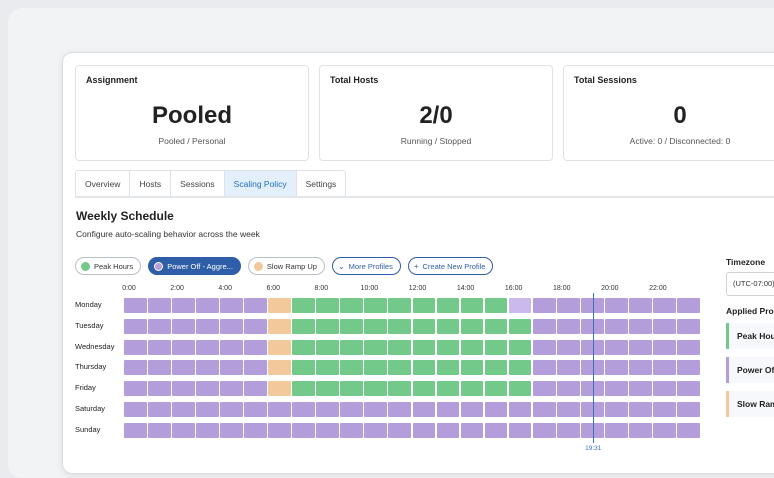 The image size is (774, 478). What do you see at coordinates (750, 404) in the screenshot?
I see `applied-profile-item: Slow Ramp` at bounding box center [750, 404].